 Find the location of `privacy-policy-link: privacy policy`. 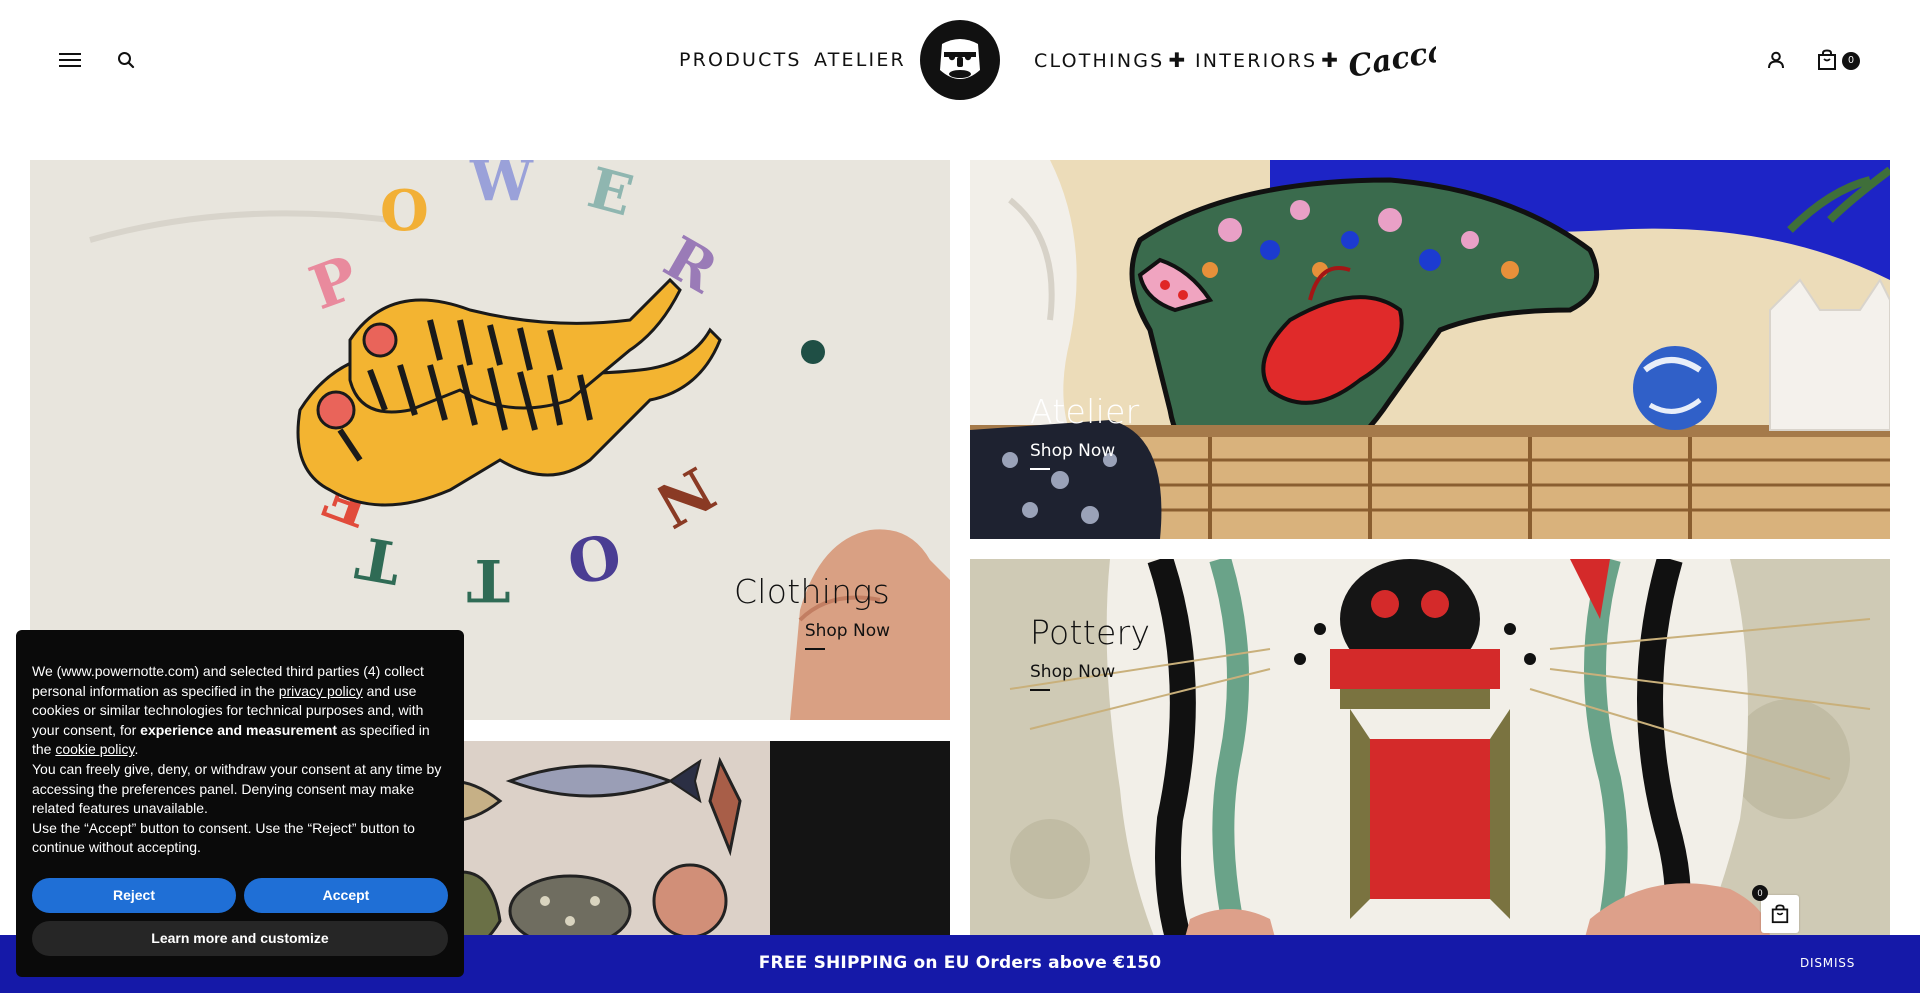

privacy-policy-link: privacy policy is located at coordinates (321, 691).